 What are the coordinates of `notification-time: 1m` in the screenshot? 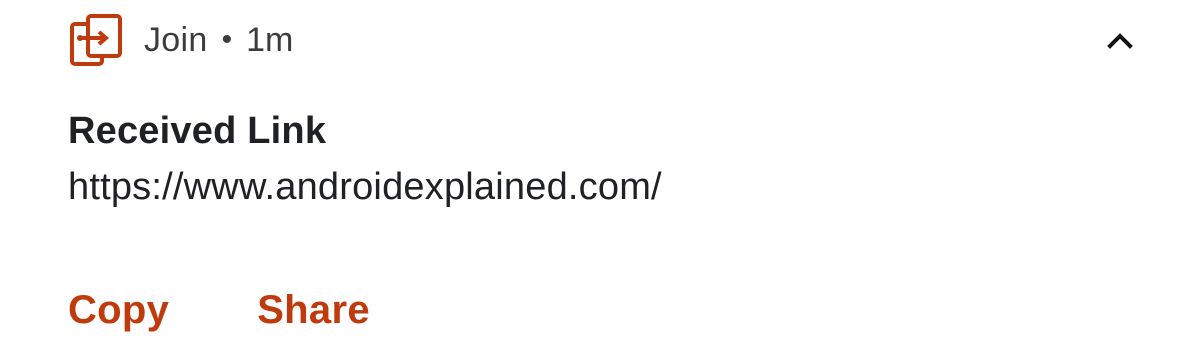 It's located at (270, 39).